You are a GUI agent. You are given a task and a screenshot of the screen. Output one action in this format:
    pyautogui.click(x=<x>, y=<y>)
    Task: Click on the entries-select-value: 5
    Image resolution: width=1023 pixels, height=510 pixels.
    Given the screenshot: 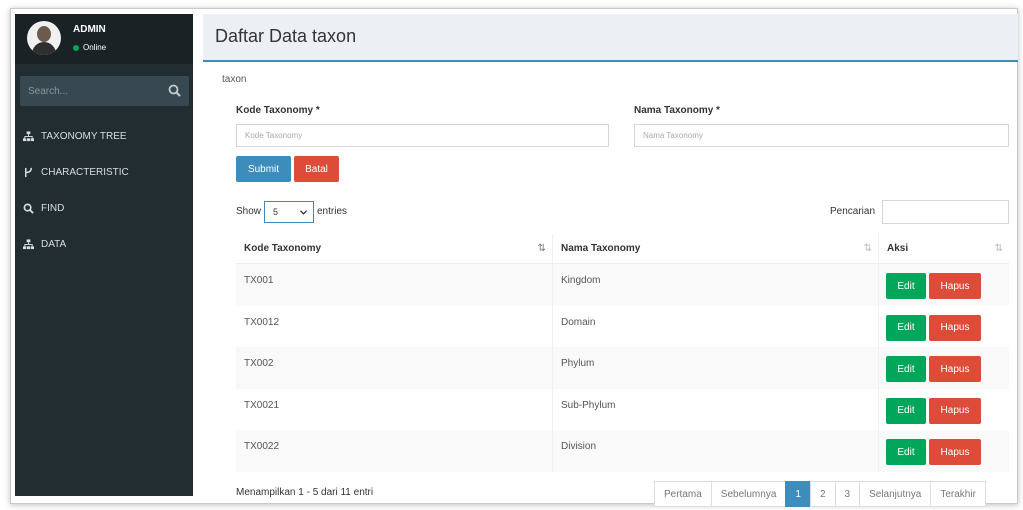 What is the action you would take?
    pyautogui.click(x=276, y=212)
    